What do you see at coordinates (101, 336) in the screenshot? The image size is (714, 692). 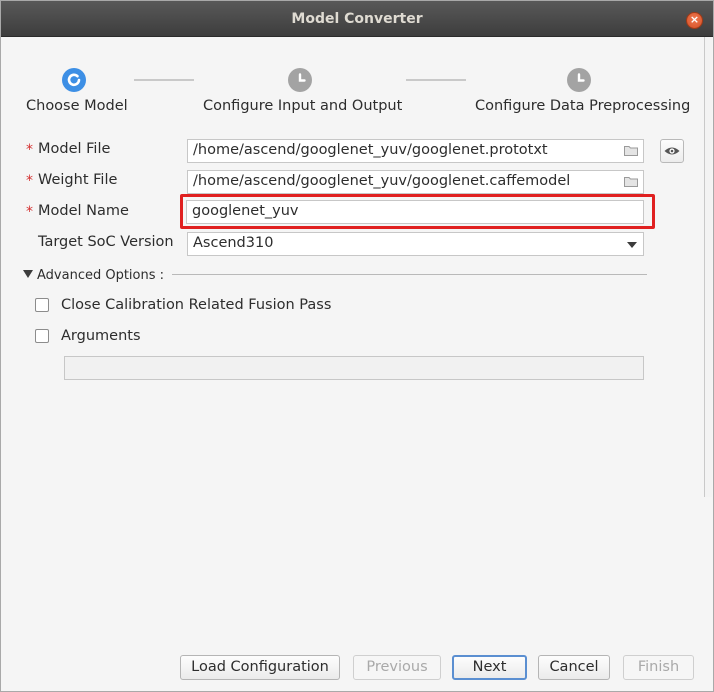 I see `arguments-label: Arguments` at bounding box center [101, 336].